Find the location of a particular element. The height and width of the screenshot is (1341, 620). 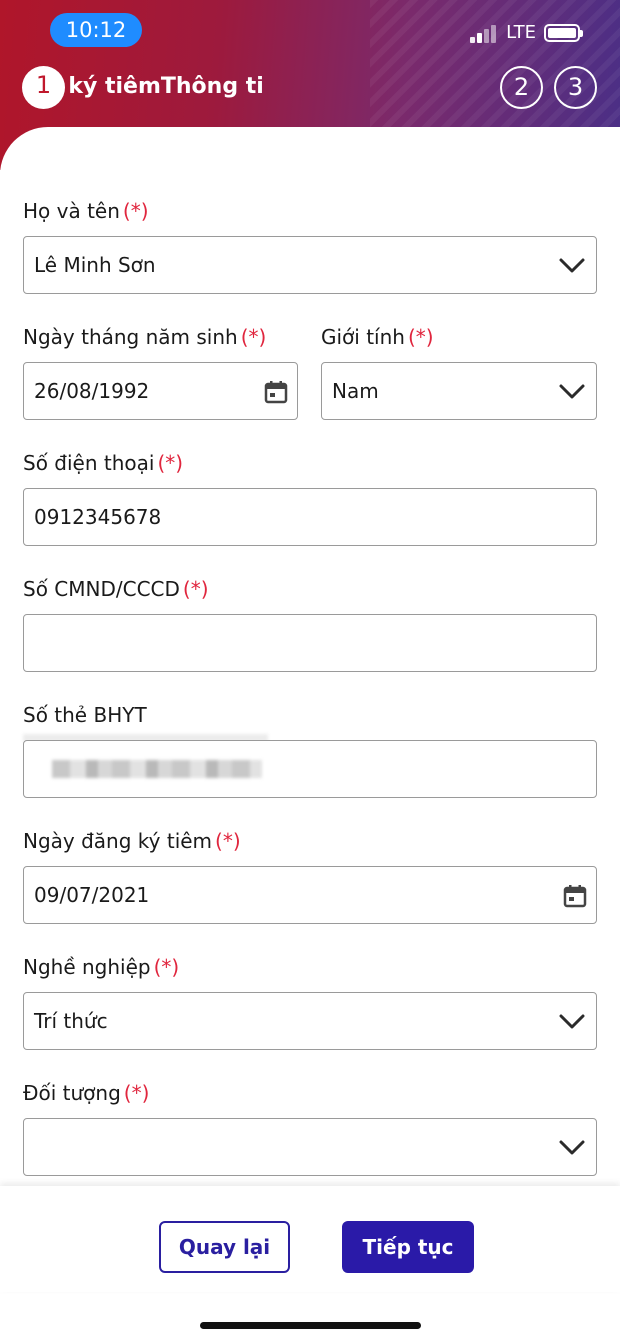

occupation-value: Trí thức is located at coordinates (71, 1021).